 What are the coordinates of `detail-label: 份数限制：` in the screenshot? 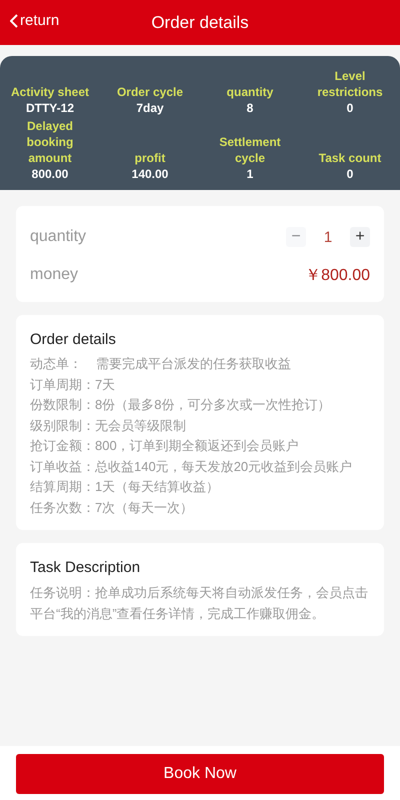 It's located at (62, 404).